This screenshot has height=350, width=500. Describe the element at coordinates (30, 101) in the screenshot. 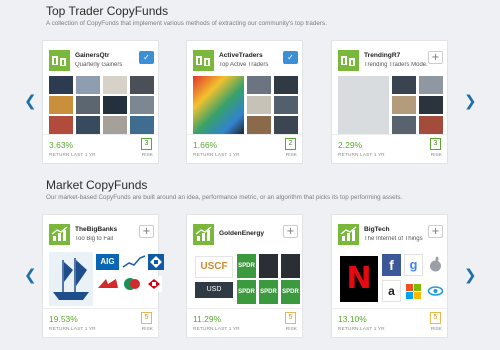

I see `carousel-prev-top-traders: ❮` at that location.